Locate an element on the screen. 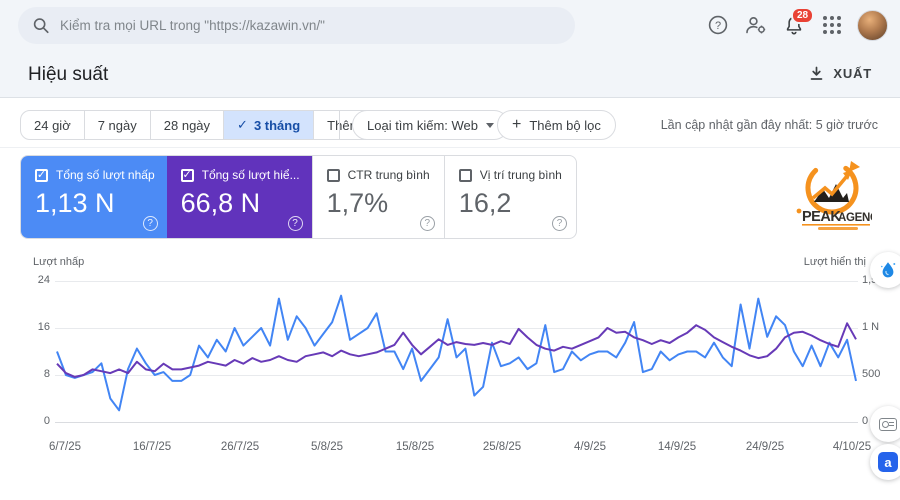 This screenshot has width=900, height=500. last-updated-text: Lần cập nhật gần đây nhất: 5 giờ trước is located at coordinates (769, 125).